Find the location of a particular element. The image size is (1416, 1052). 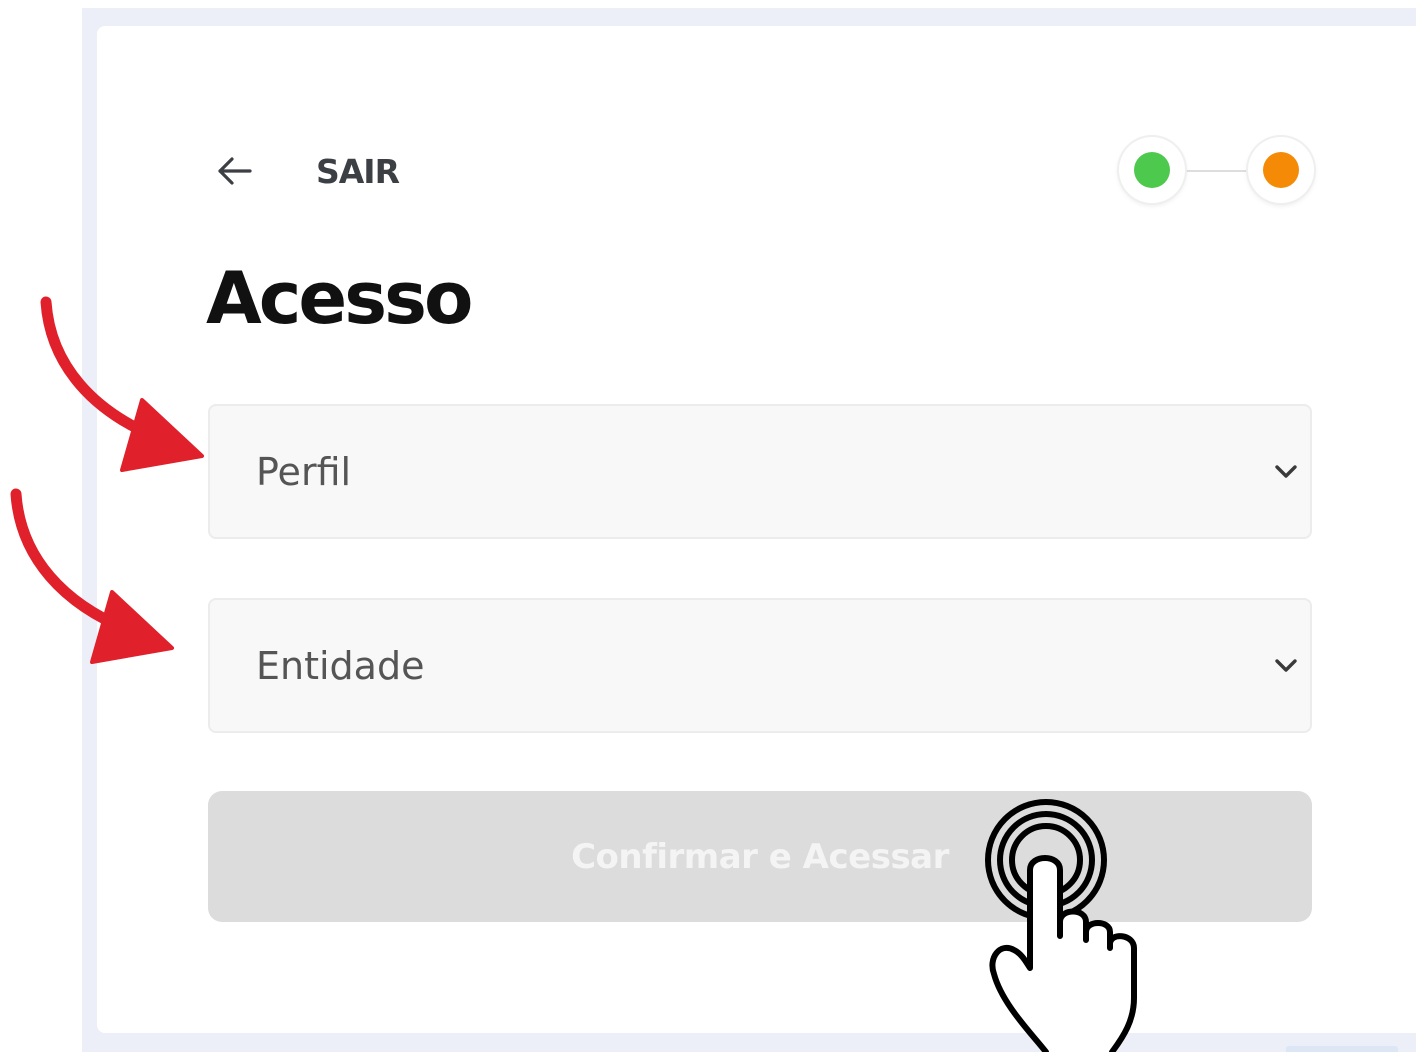

background-panel-edge is located at coordinates (1342, 1049).